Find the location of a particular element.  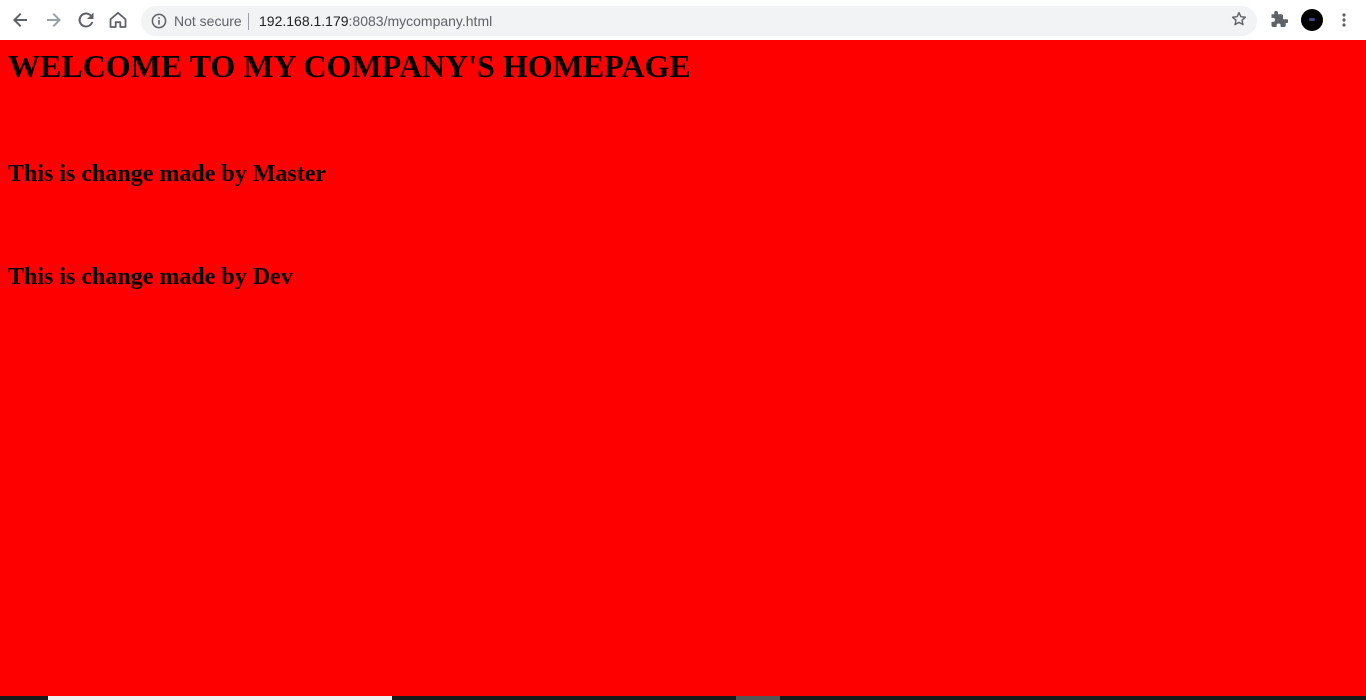

star-icon is located at coordinates (1239, 21).